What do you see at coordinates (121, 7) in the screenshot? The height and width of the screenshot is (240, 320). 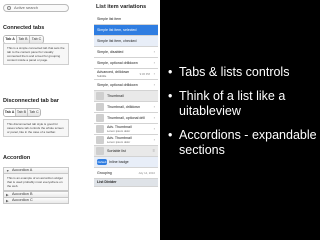 I see `list-title: List item variations` at bounding box center [121, 7].